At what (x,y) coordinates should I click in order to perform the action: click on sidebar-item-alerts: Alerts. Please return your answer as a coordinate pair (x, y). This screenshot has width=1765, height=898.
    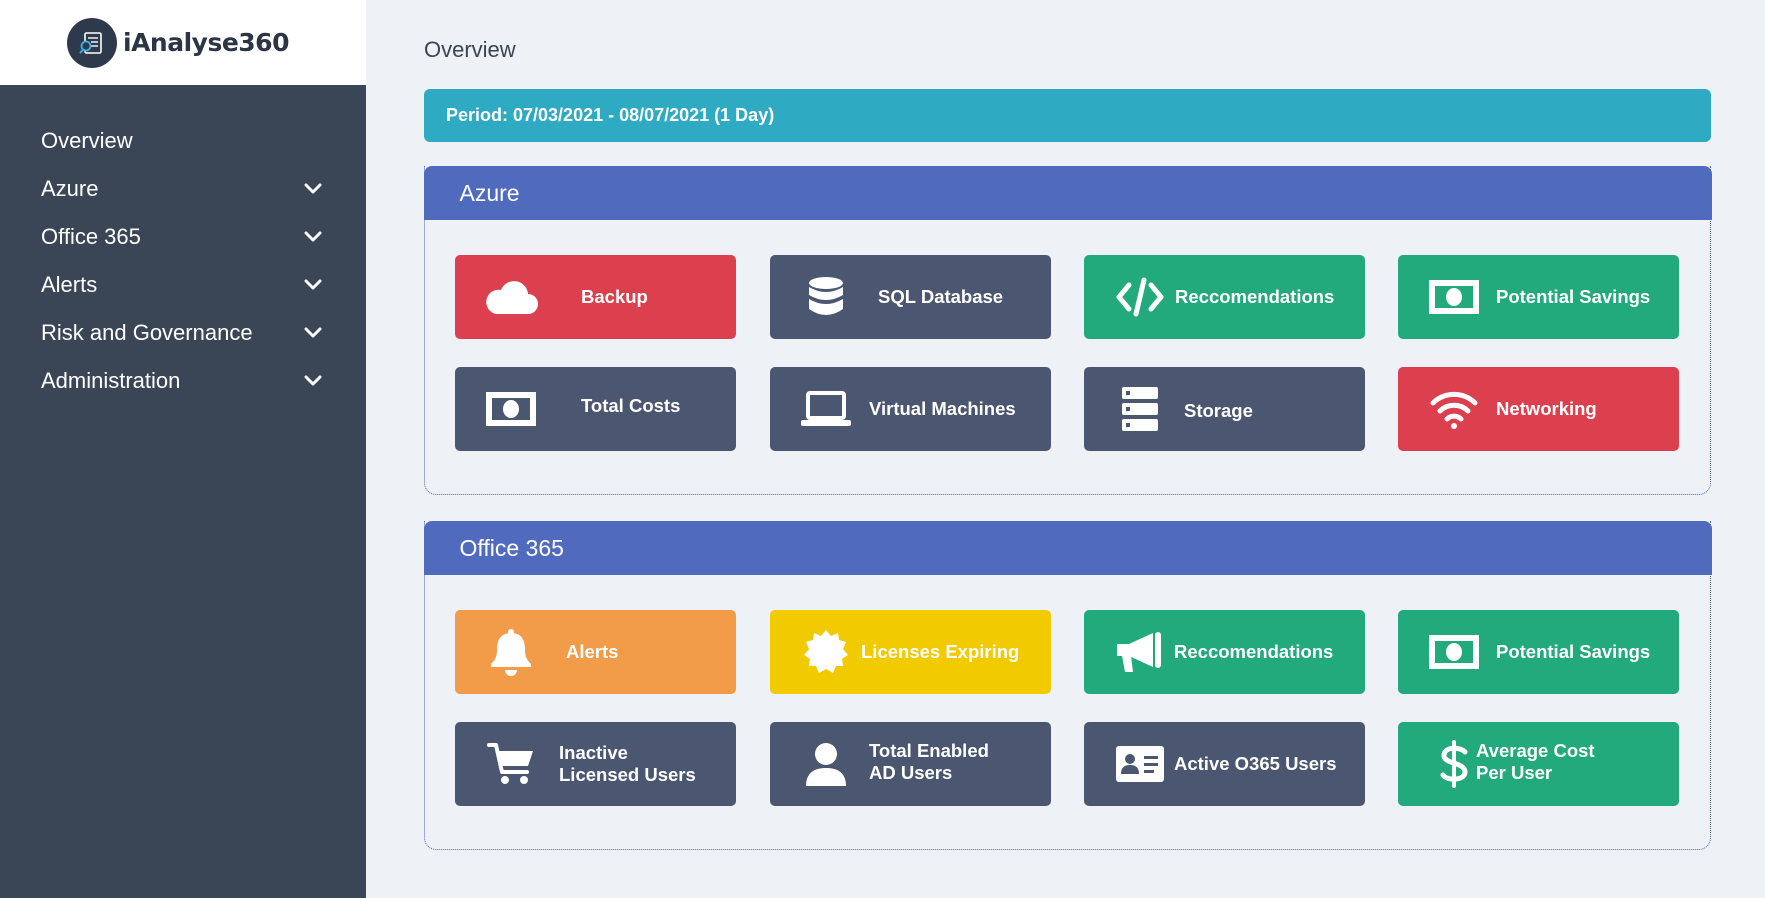
    Looking at the image, I should click on (183, 285).